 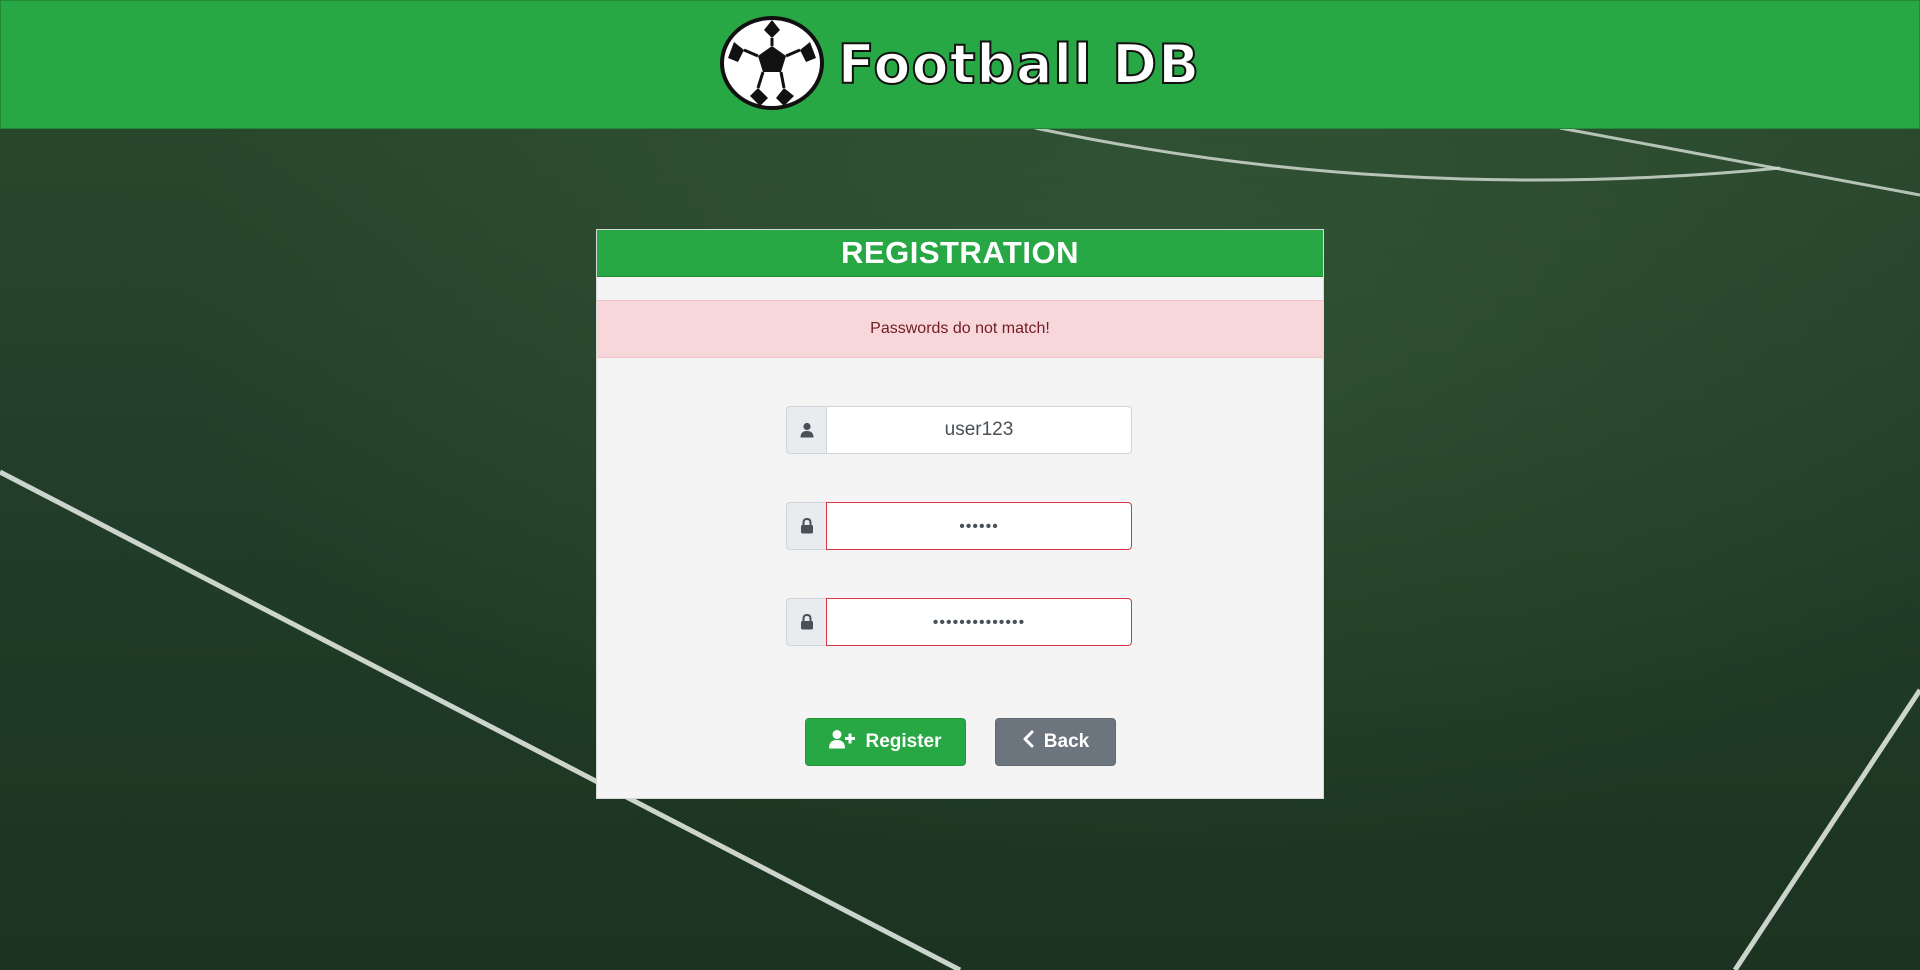 What do you see at coordinates (771, 64) in the screenshot?
I see `soccer-ball-icon` at bounding box center [771, 64].